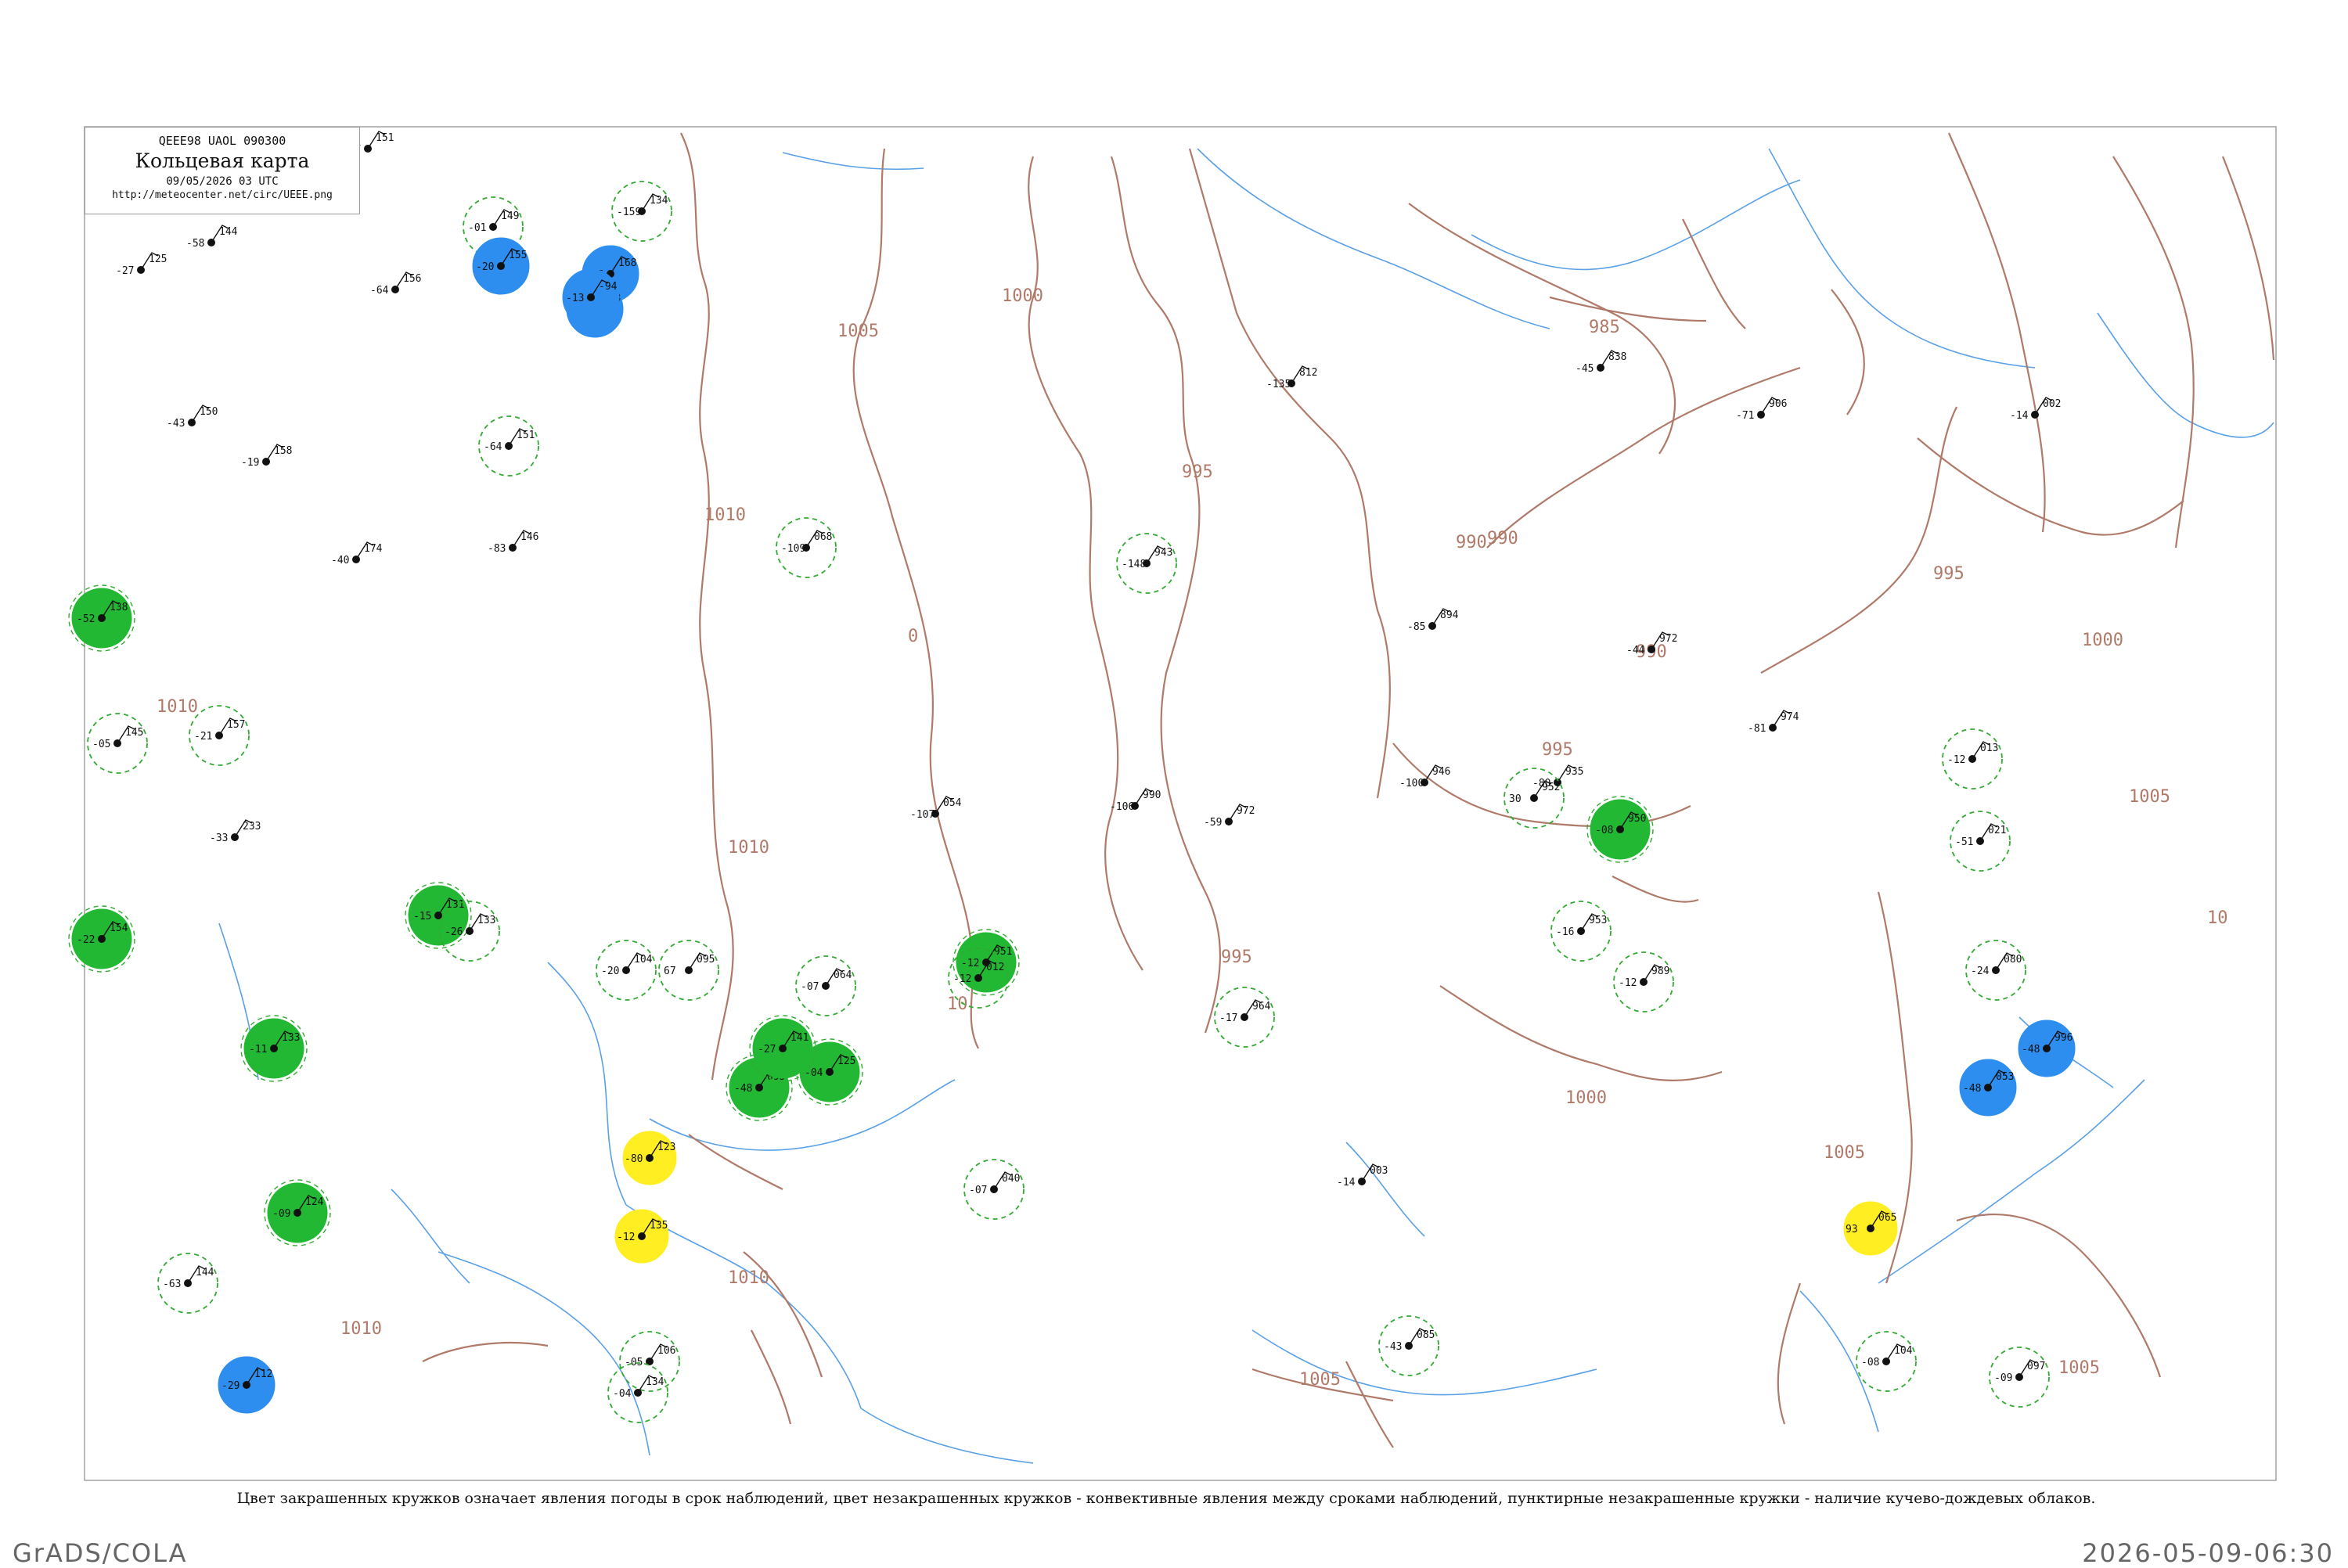 The image size is (2348, 1568). Describe the element at coordinates (205, 1272) in the screenshot. I see `station-pressure: 144` at that location.